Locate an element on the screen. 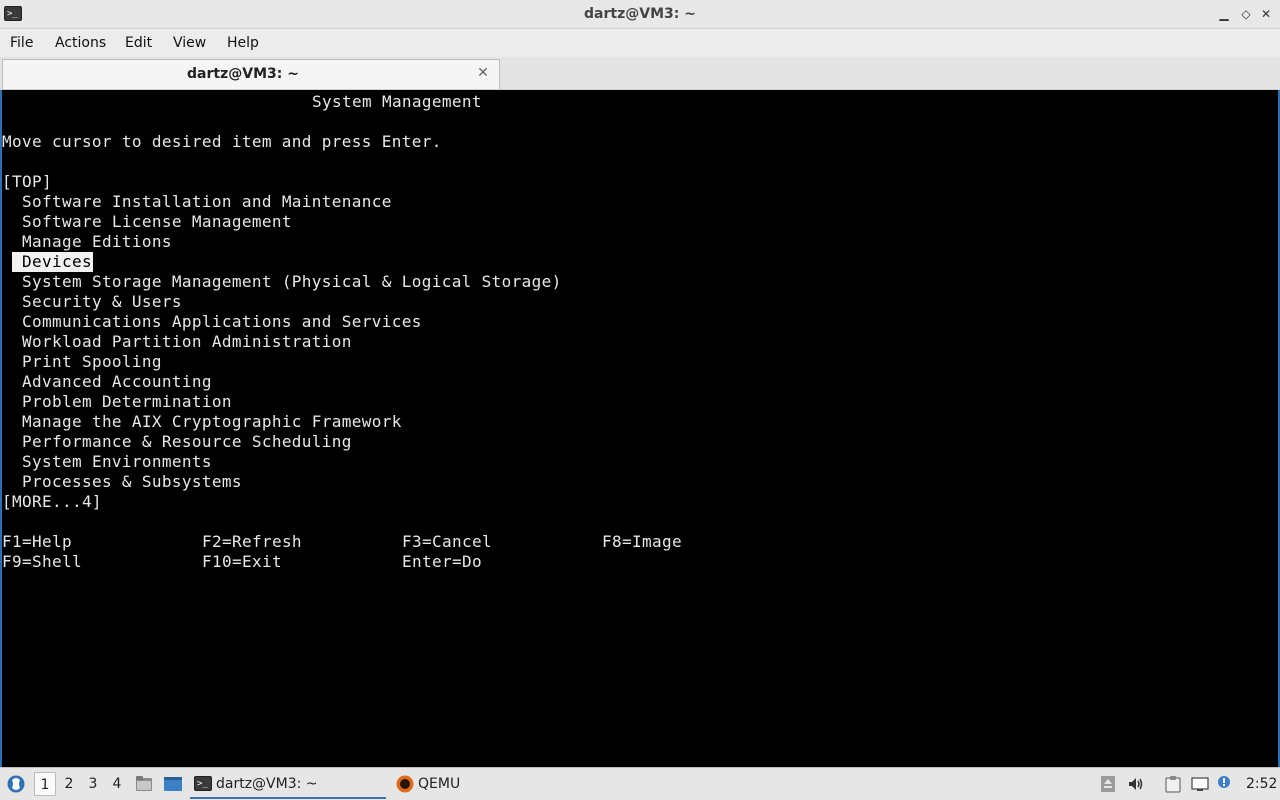 Image resolution: width=1280 pixels, height=800 pixels. desktop-4-button: 4 is located at coordinates (117, 784).